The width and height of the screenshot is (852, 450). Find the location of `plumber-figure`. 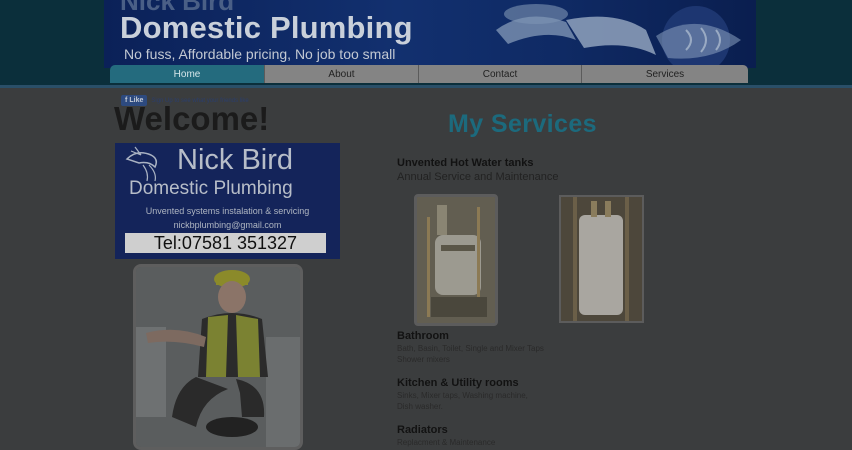

plumber-figure is located at coordinates (218, 357).